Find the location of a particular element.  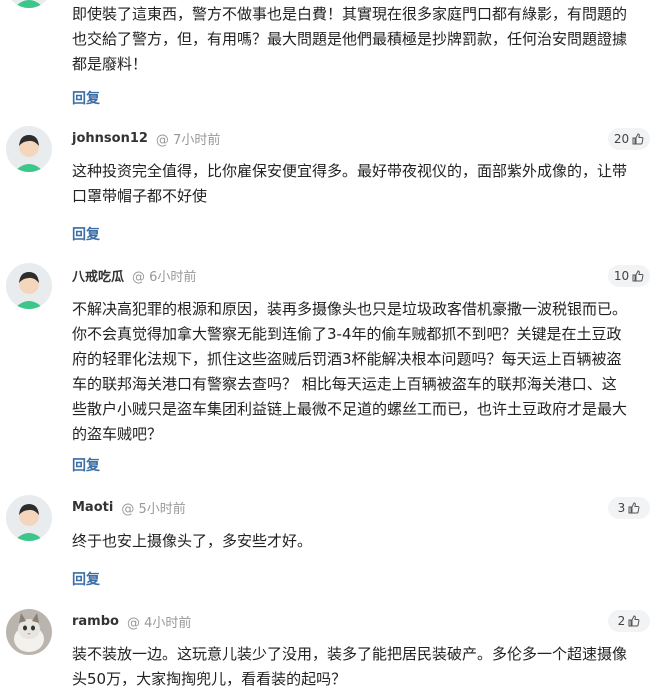

comment-text-line: 头50万，大家掏掏兜儿，看看装的起吗？ is located at coordinates (209, 679).